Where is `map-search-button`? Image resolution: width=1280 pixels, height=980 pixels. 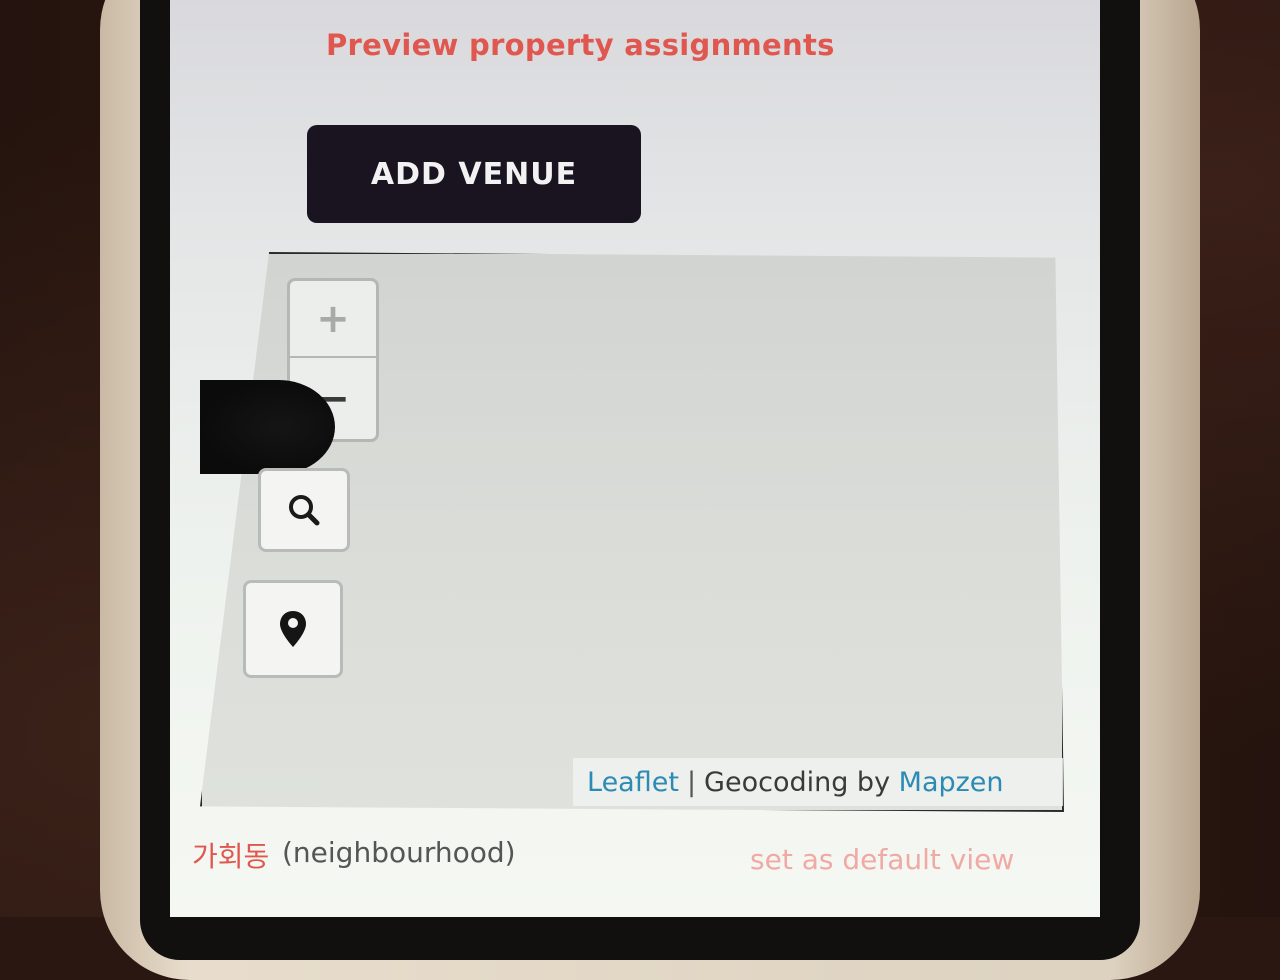
map-search-button is located at coordinates (304, 510).